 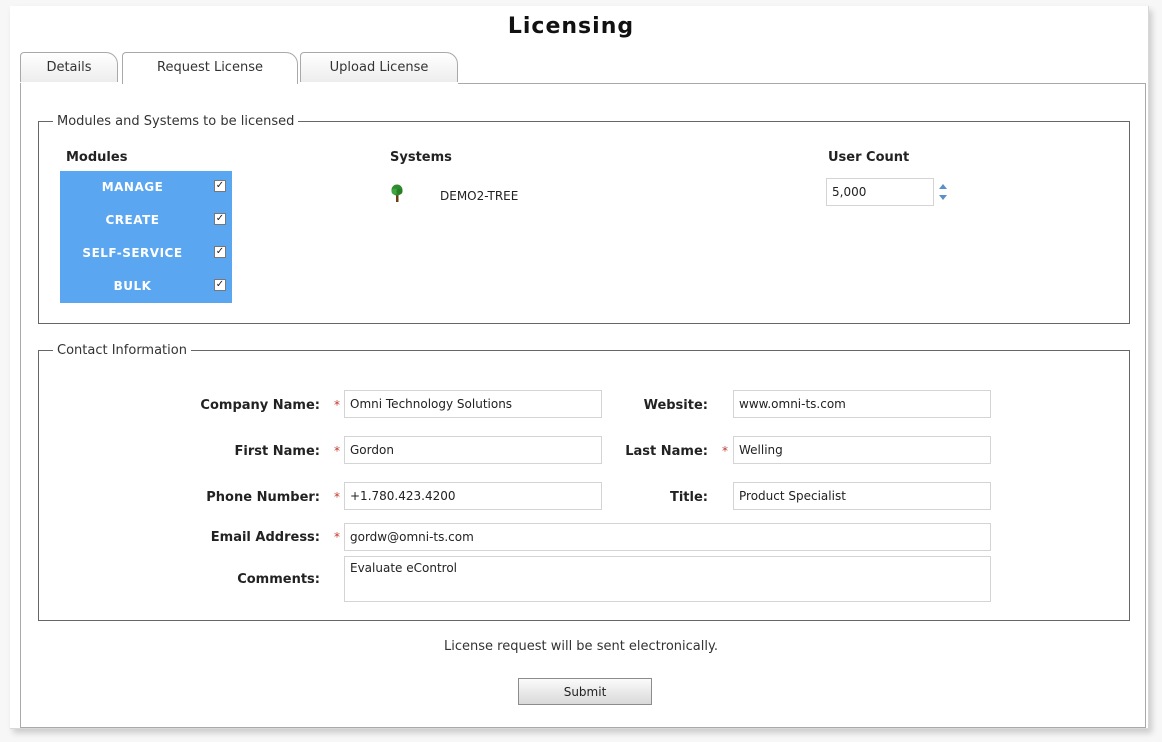 I want to click on company-name-field: Omni Technology Solutions, so click(x=473, y=404).